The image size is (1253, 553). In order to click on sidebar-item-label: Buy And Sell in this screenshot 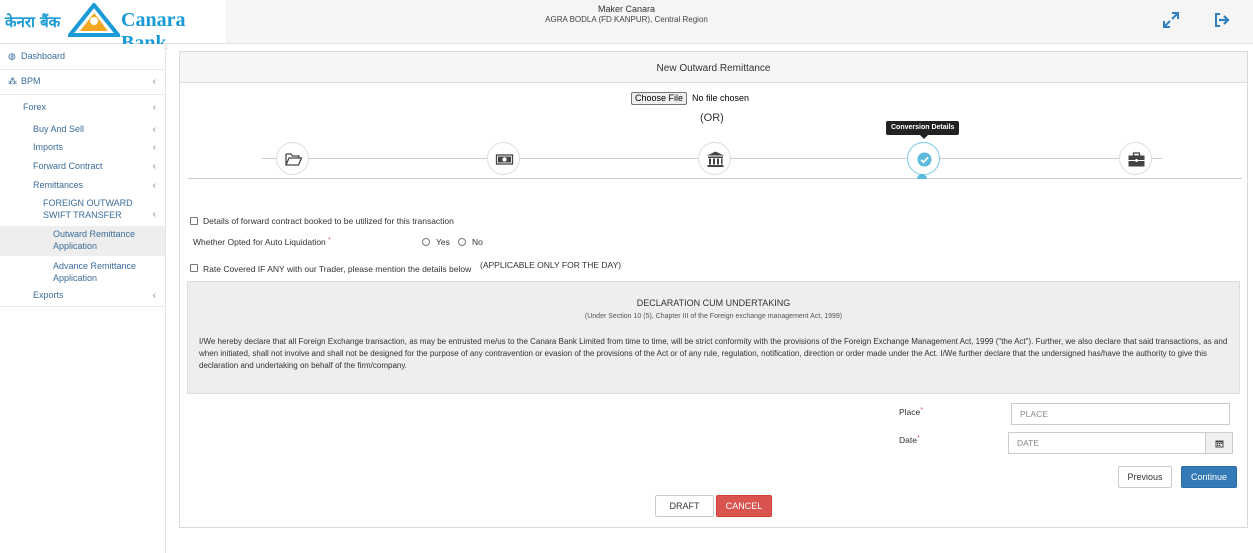, I will do `click(59, 129)`.